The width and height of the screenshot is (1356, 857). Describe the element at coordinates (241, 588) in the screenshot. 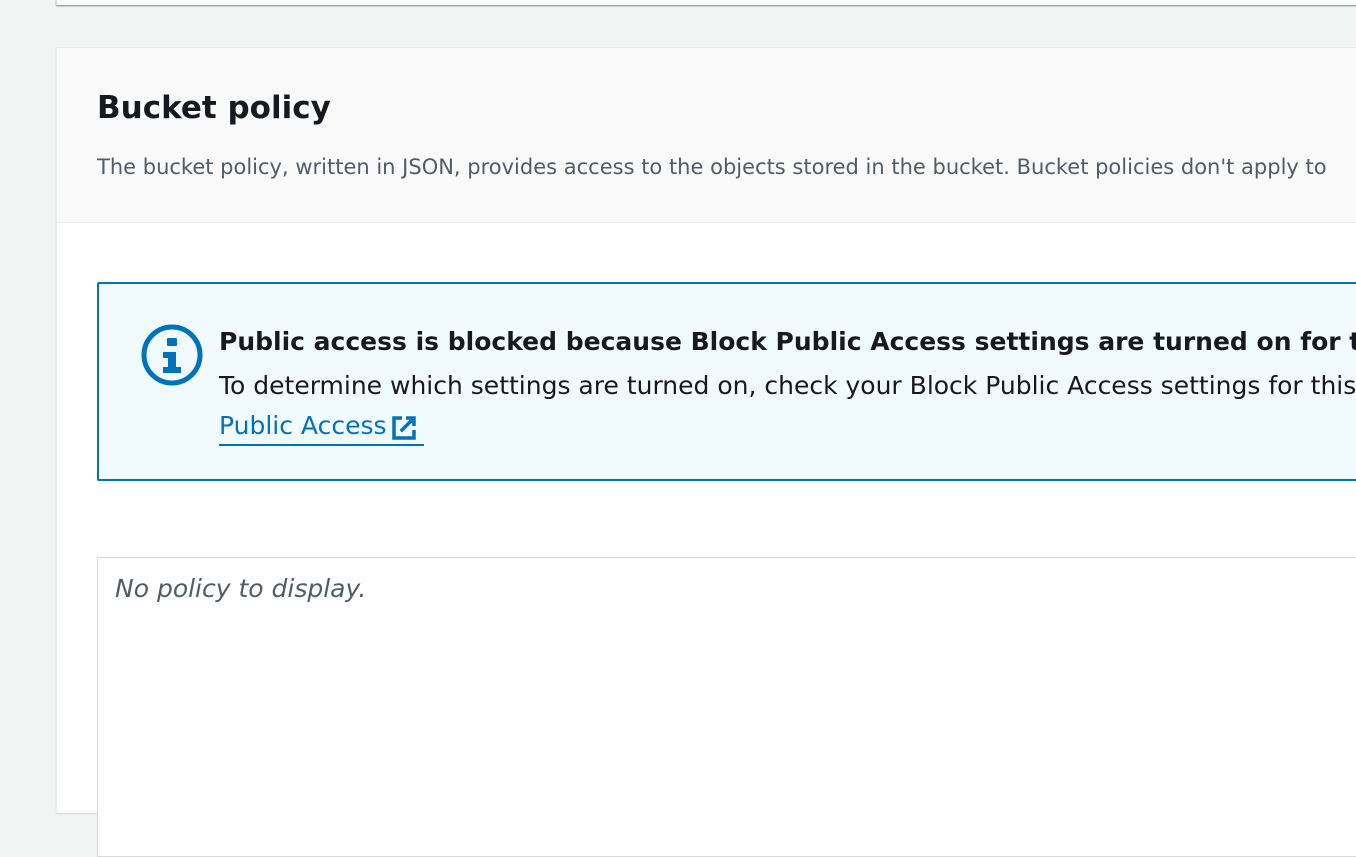

I see `empty-policy-message: No policy to display.` at that location.